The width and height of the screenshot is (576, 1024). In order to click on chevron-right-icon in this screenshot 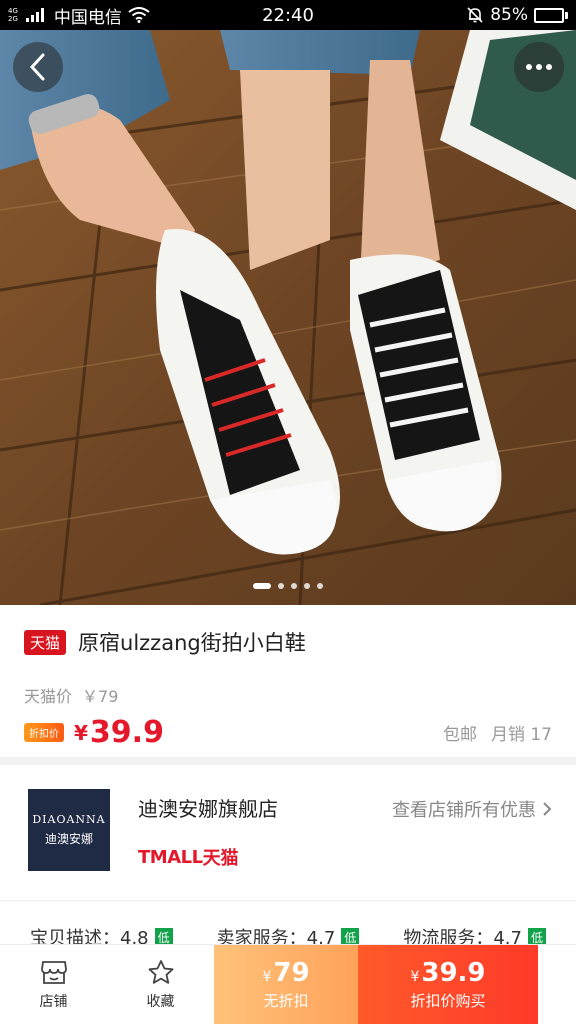, I will do `click(547, 809)`.